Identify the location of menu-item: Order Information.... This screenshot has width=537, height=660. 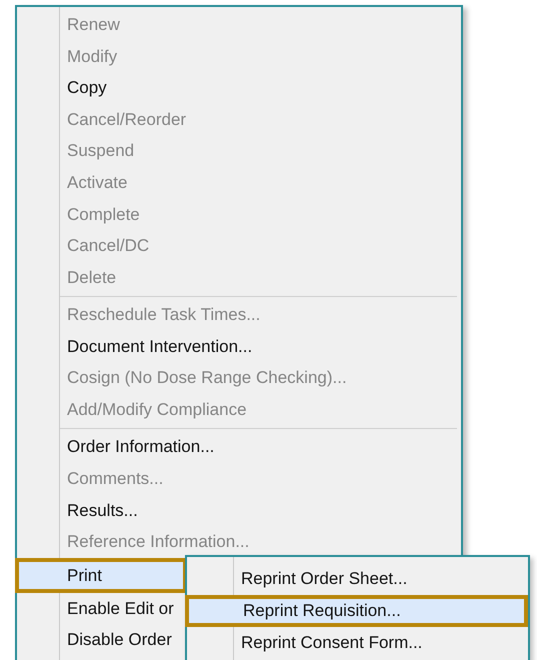
(117, 447).